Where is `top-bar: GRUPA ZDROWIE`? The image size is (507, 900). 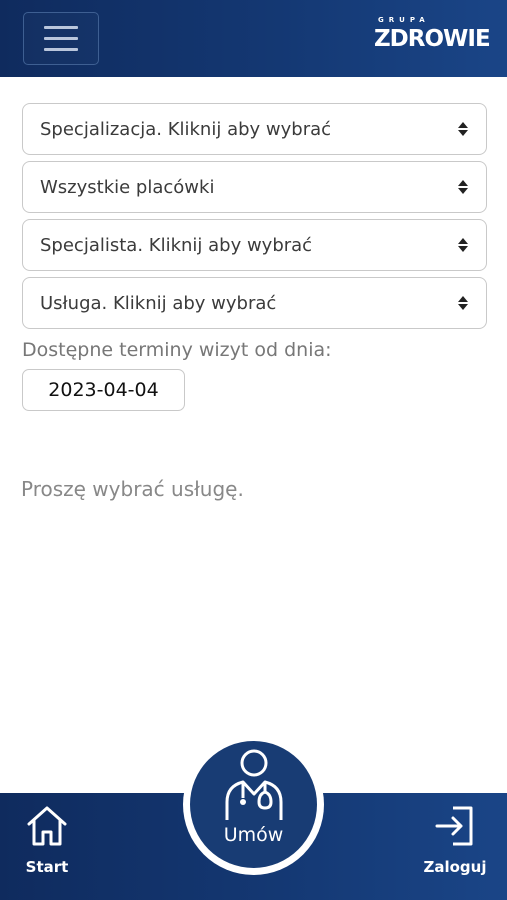
top-bar: GRUPA ZDROWIE is located at coordinates (253, 38).